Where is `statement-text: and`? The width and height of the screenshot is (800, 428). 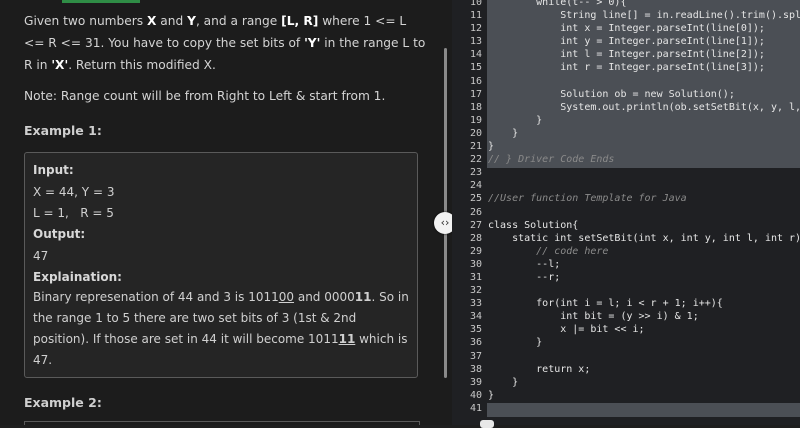 statement-text: and is located at coordinates (172, 21).